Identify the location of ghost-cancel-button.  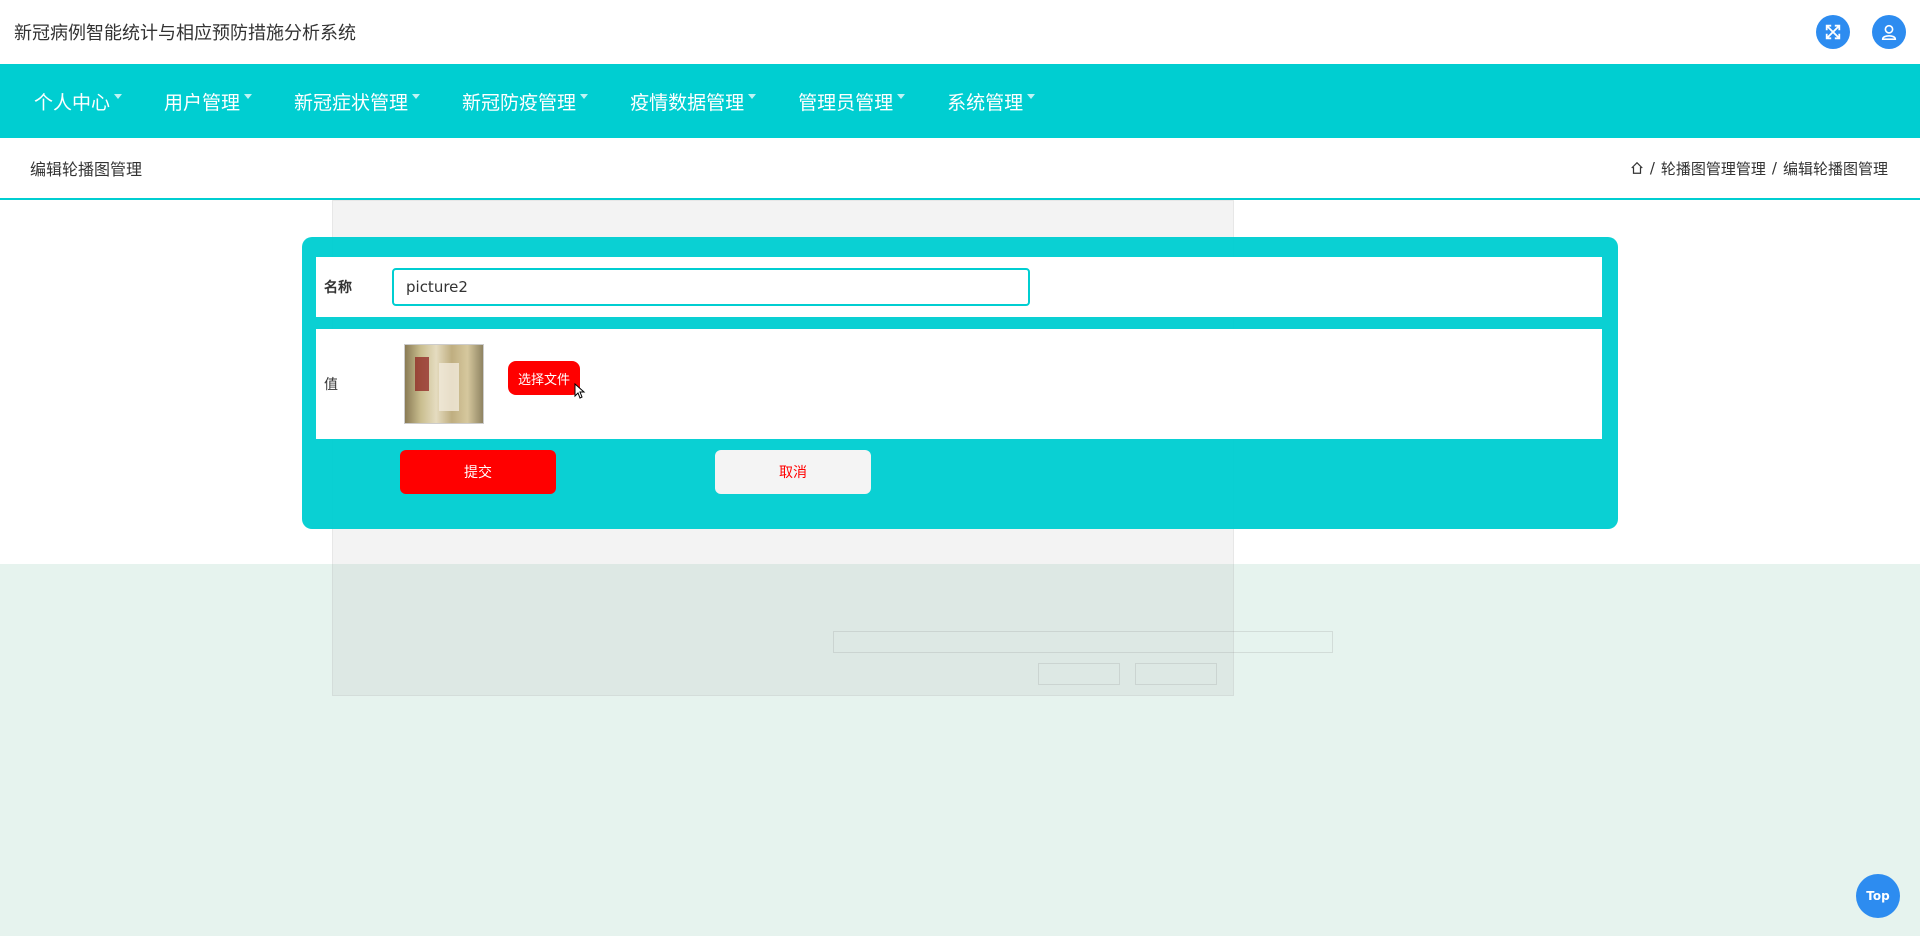
(1176, 674).